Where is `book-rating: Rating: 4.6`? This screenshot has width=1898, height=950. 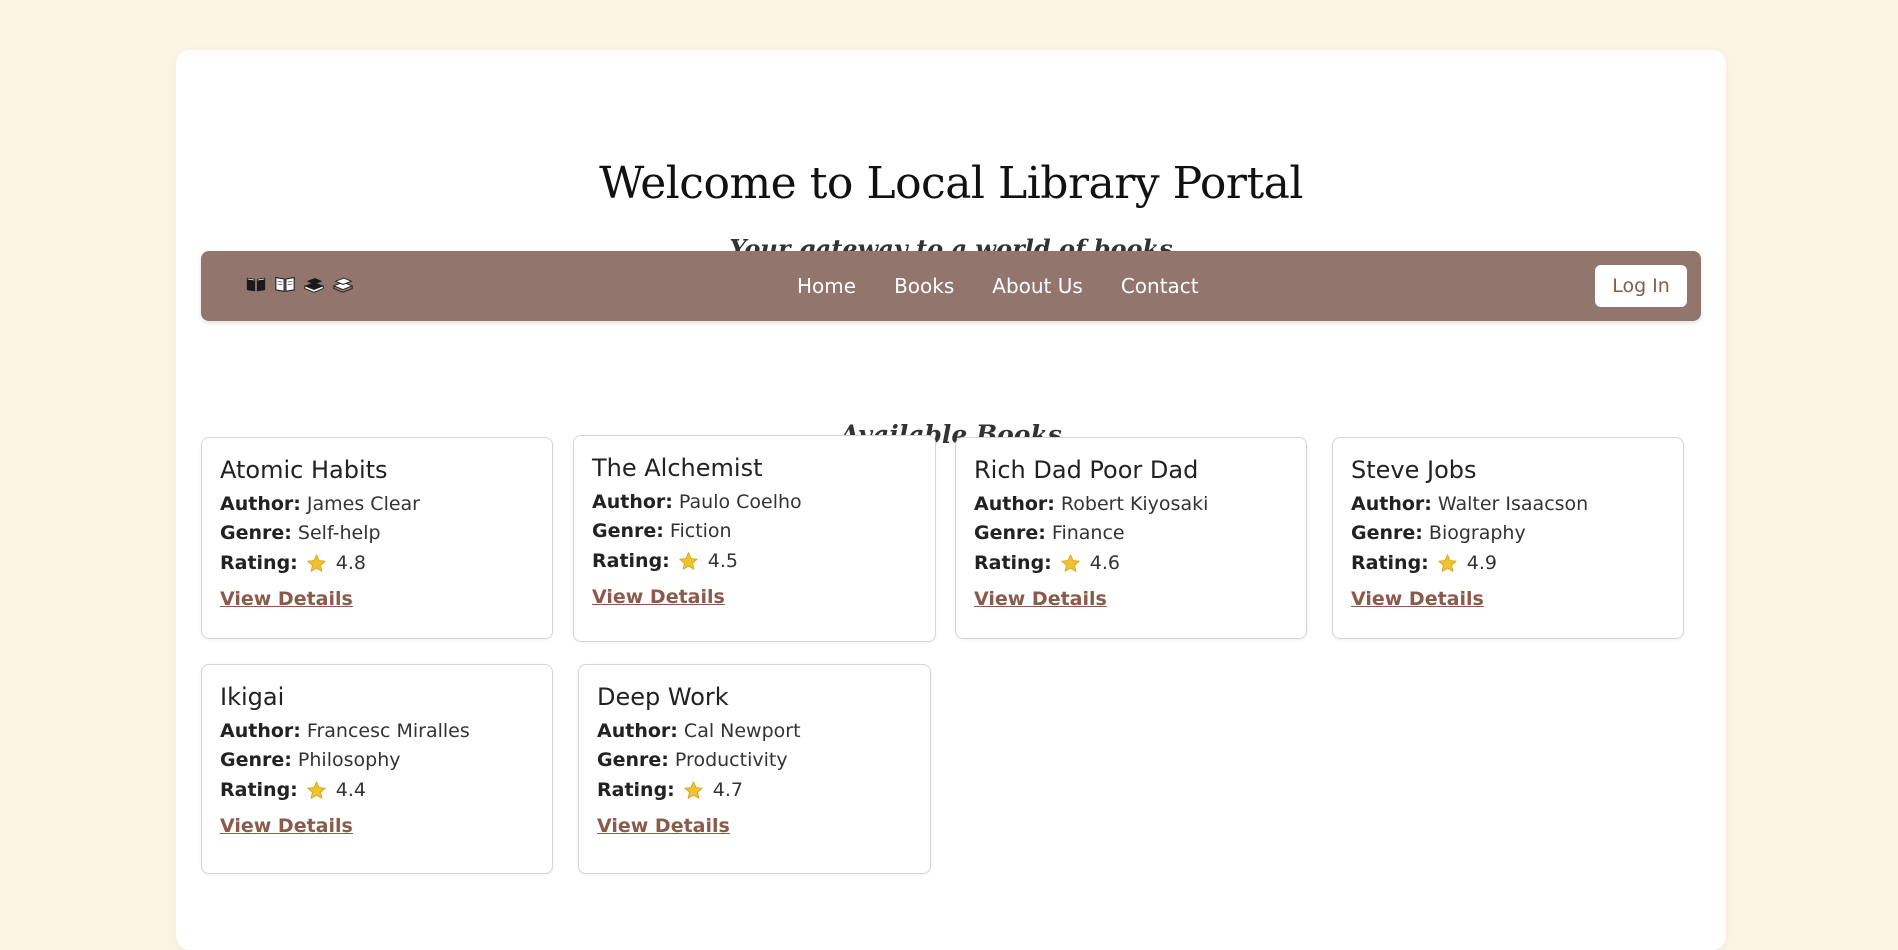 book-rating: Rating: 4.6 is located at coordinates (1131, 563).